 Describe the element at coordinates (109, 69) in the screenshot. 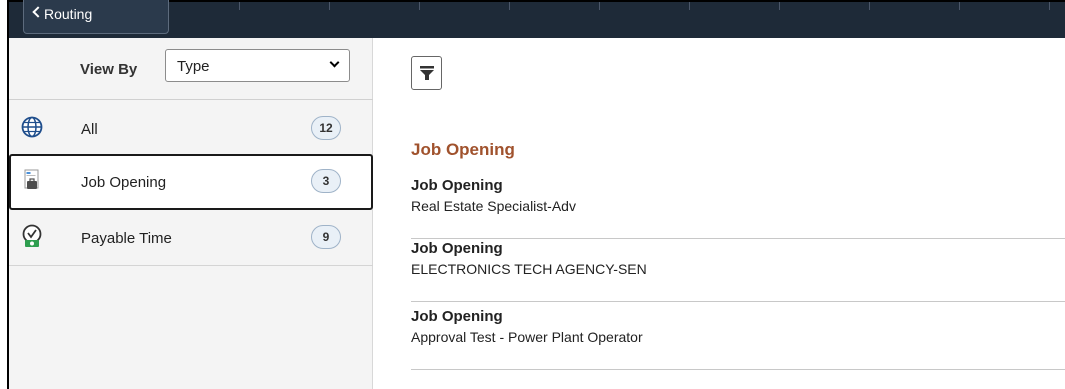

I see `view-by-label: View By` at that location.